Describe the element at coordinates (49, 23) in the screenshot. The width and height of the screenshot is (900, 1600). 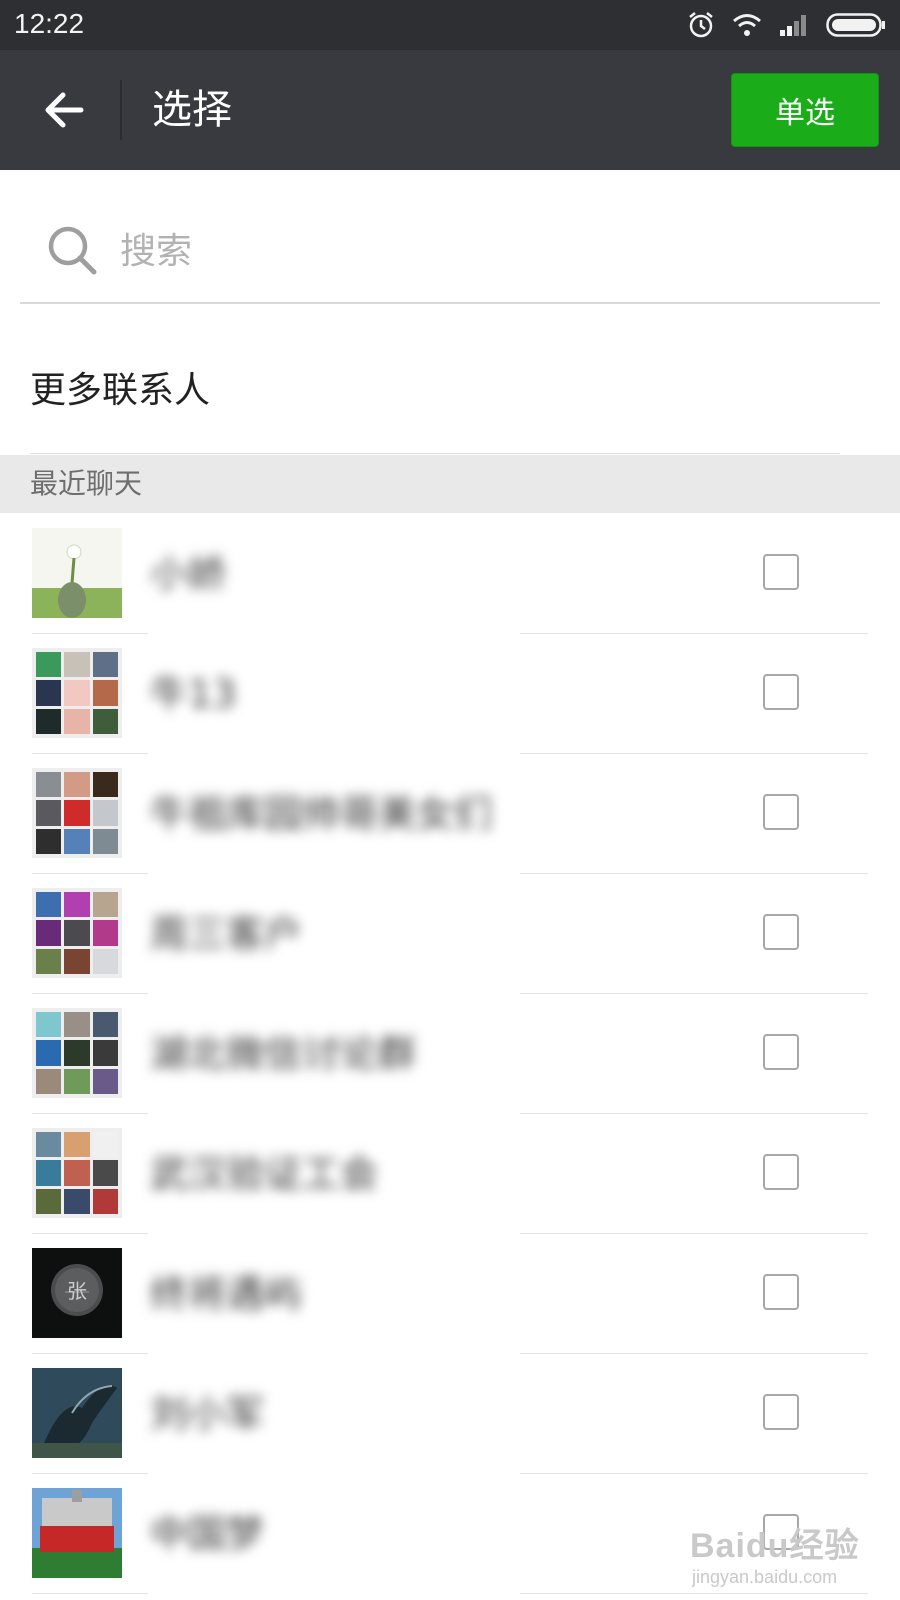
I see `status-time: 12:22` at that location.